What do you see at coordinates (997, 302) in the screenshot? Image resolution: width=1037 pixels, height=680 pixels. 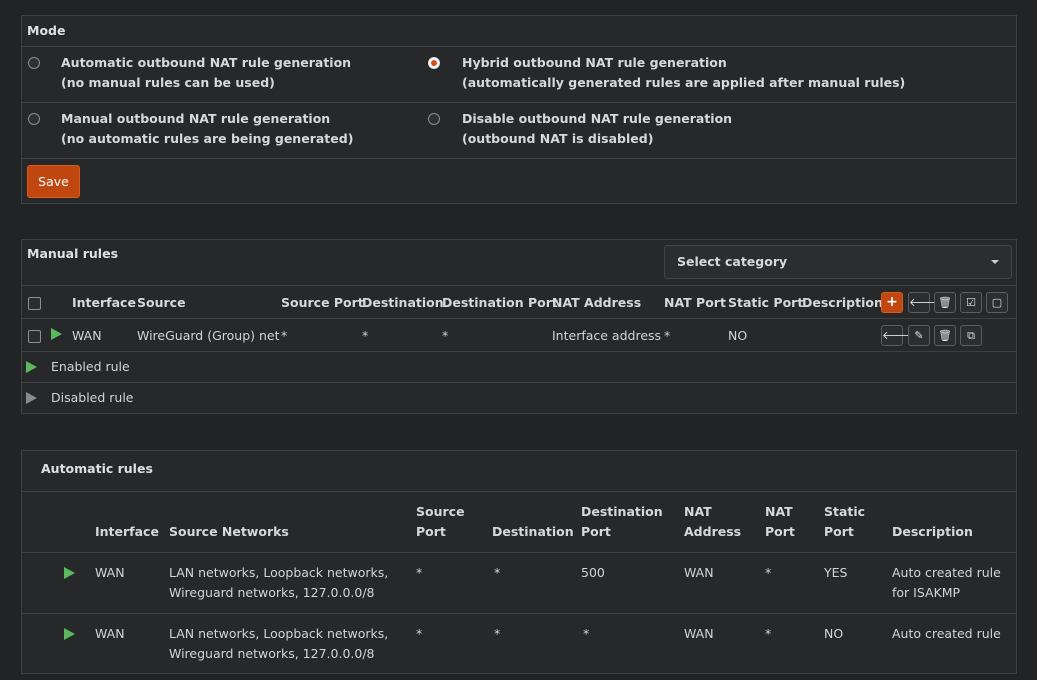 I see `disable-selected-button: ▢` at bounding box center [997, 302].